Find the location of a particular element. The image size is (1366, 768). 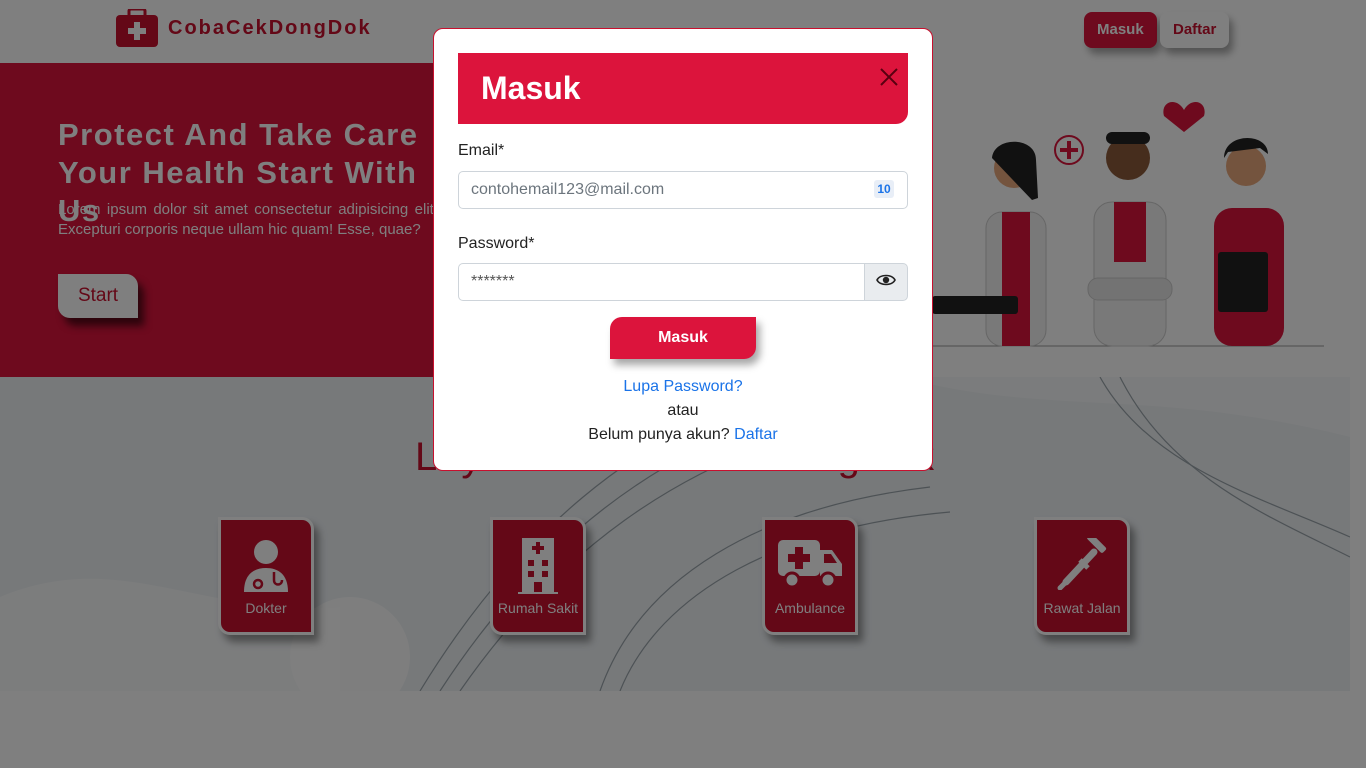

forgot-password-link: Lupa Password? is located at coordinates (682, 386).